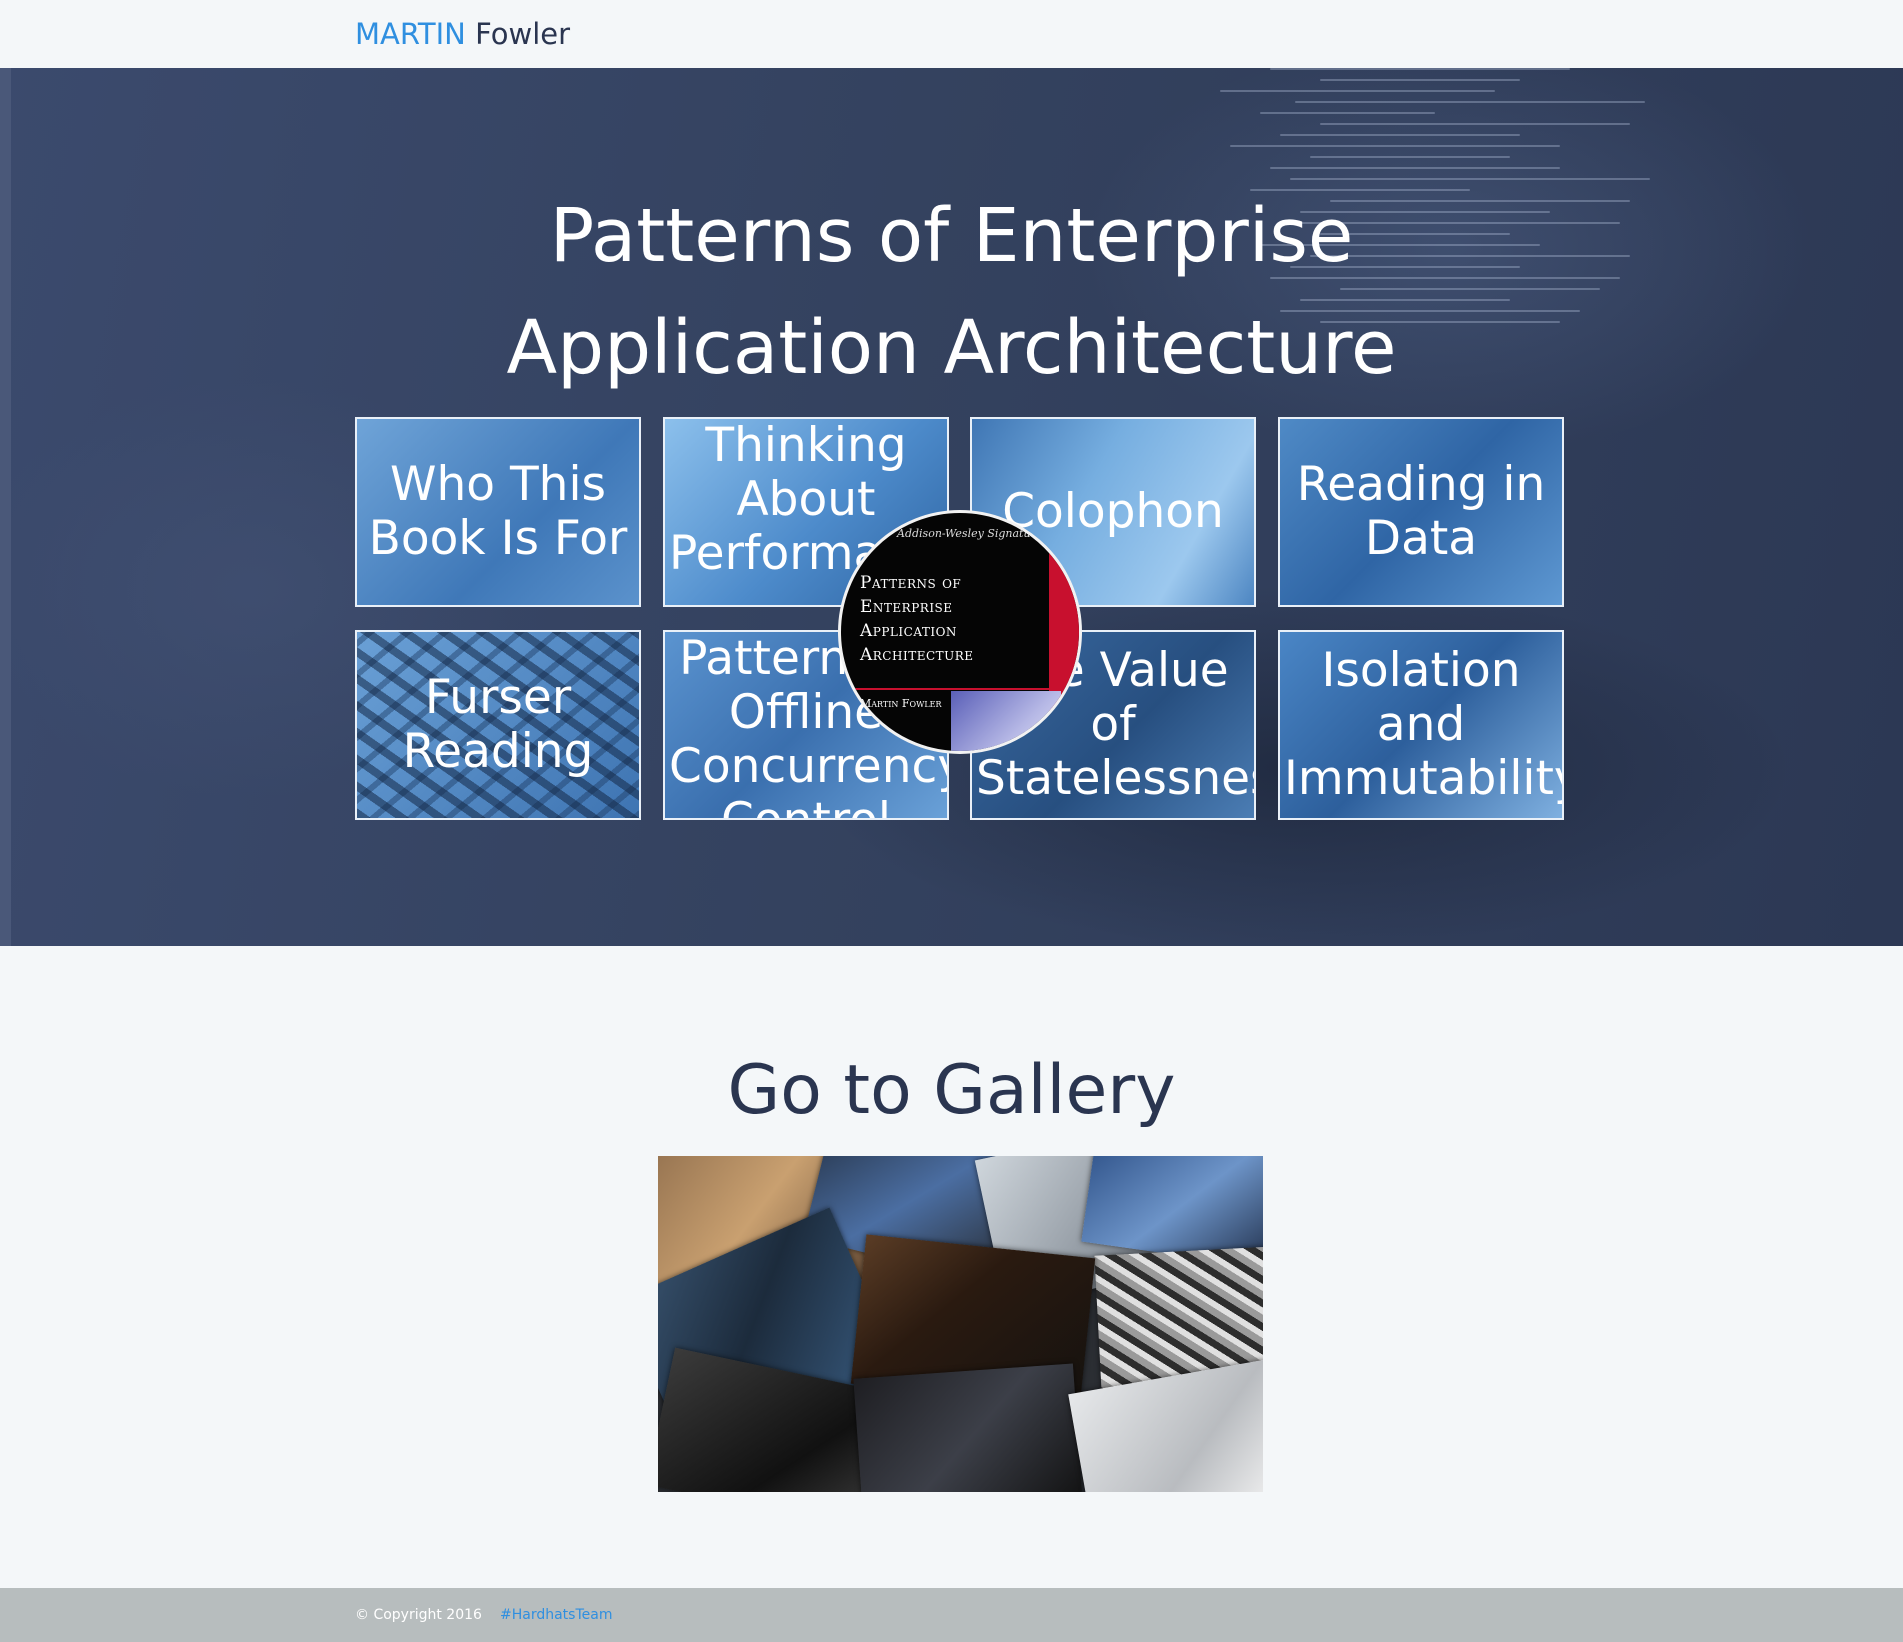 The width and height of the screenshot is (1903, 1642). What do you see at coordinates (951, 34) in the screenshot?
I see `site-header: MARTIN Fowler` at bounding box center [951, 34].